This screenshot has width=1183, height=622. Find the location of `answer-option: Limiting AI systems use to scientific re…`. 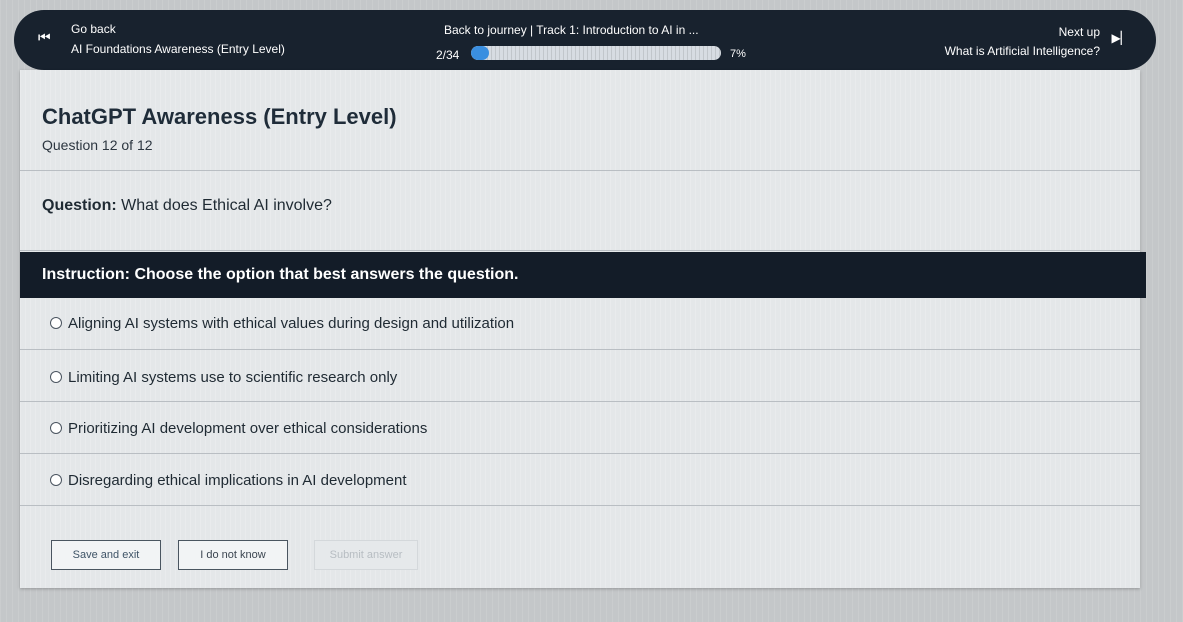

answer-option: Limiting AI systems use to scientific re… is located at coordinates (223, 377).